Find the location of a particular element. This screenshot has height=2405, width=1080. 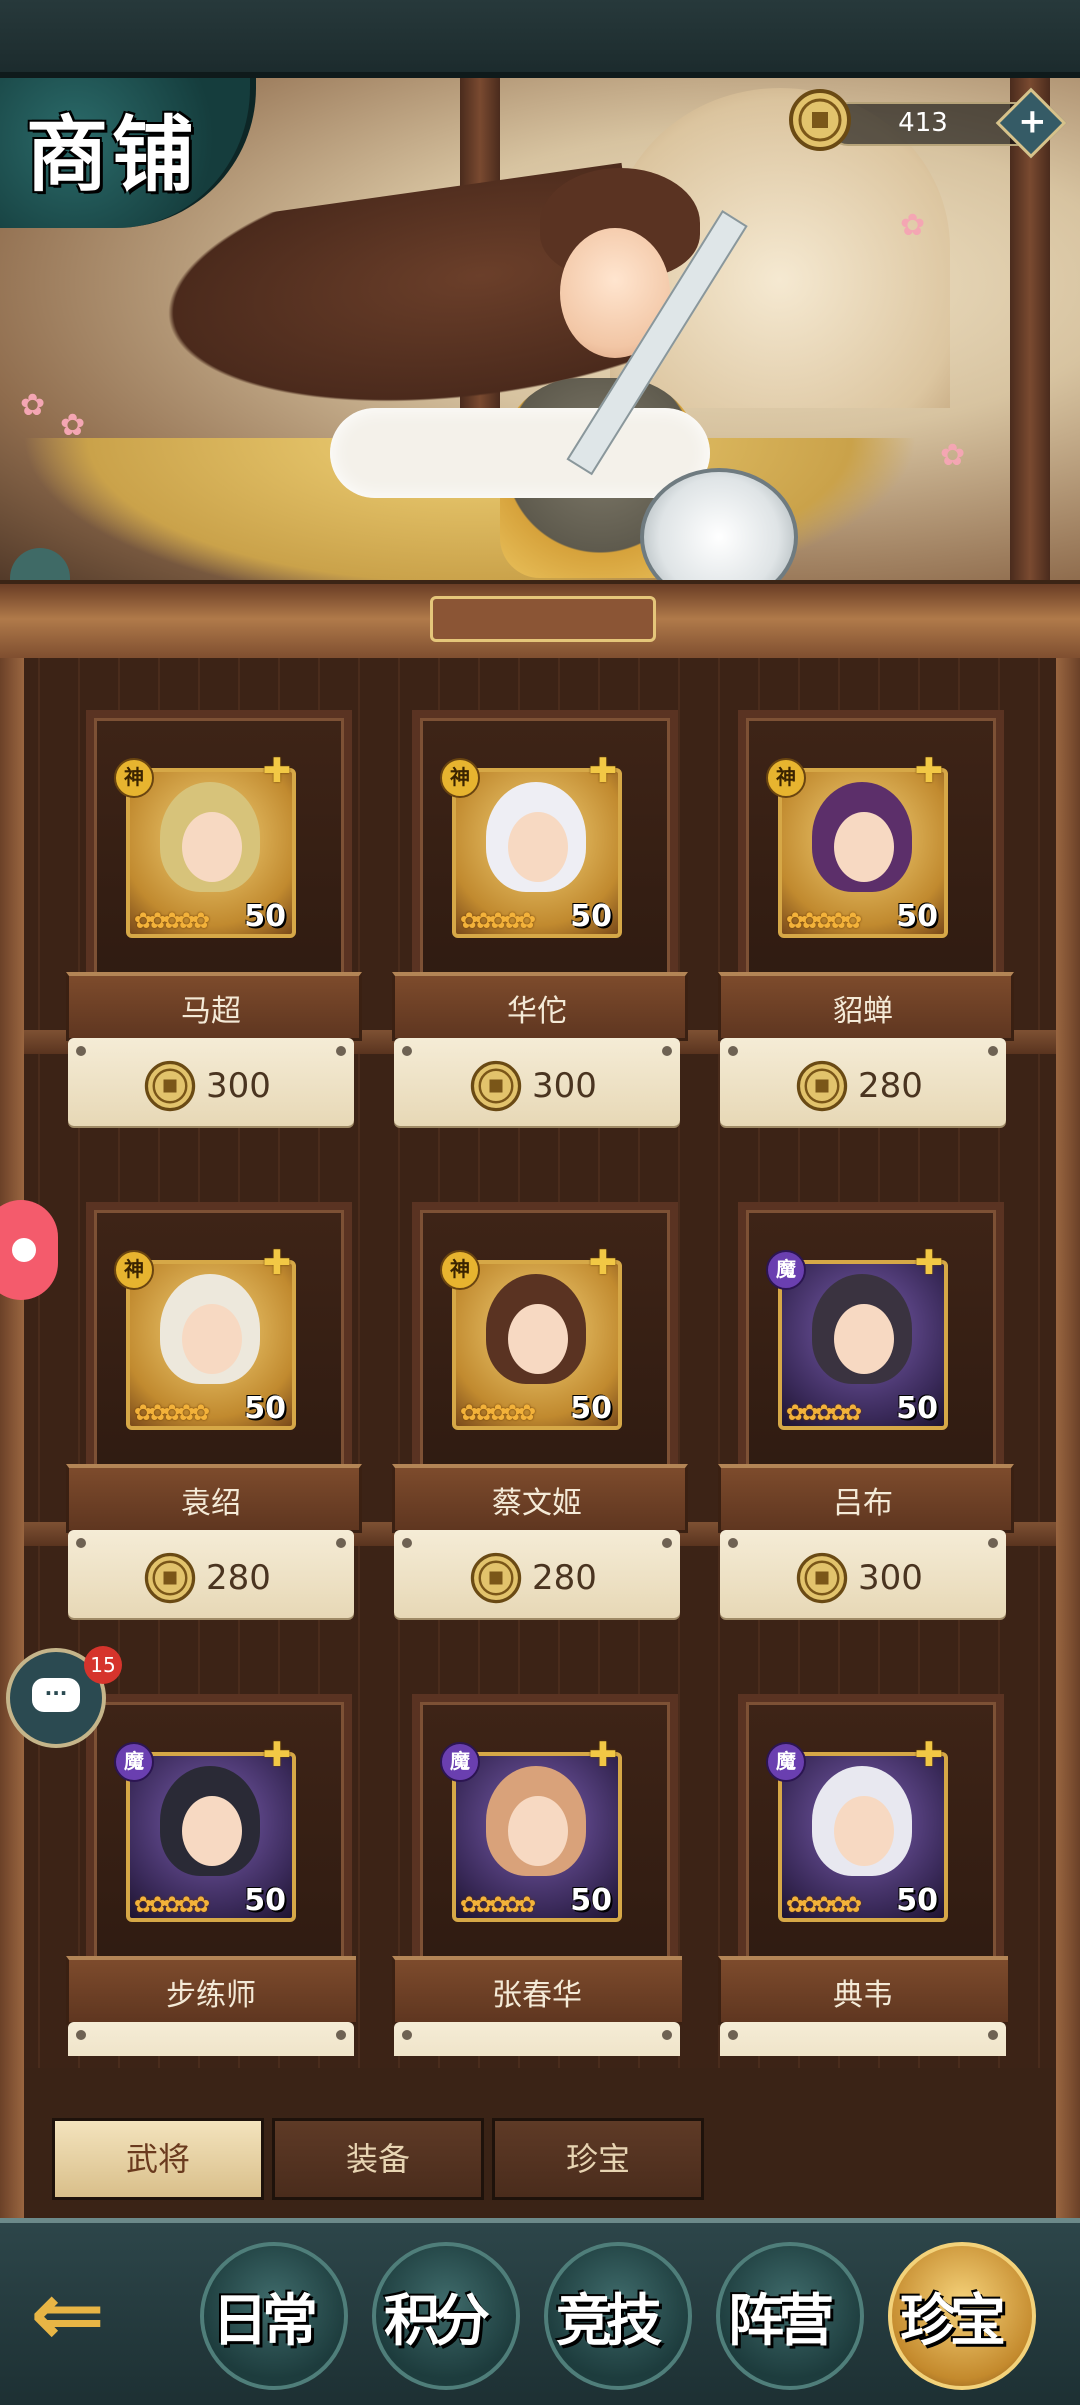

hero-name: 袁绍 is located at coordinates (211, 1503).